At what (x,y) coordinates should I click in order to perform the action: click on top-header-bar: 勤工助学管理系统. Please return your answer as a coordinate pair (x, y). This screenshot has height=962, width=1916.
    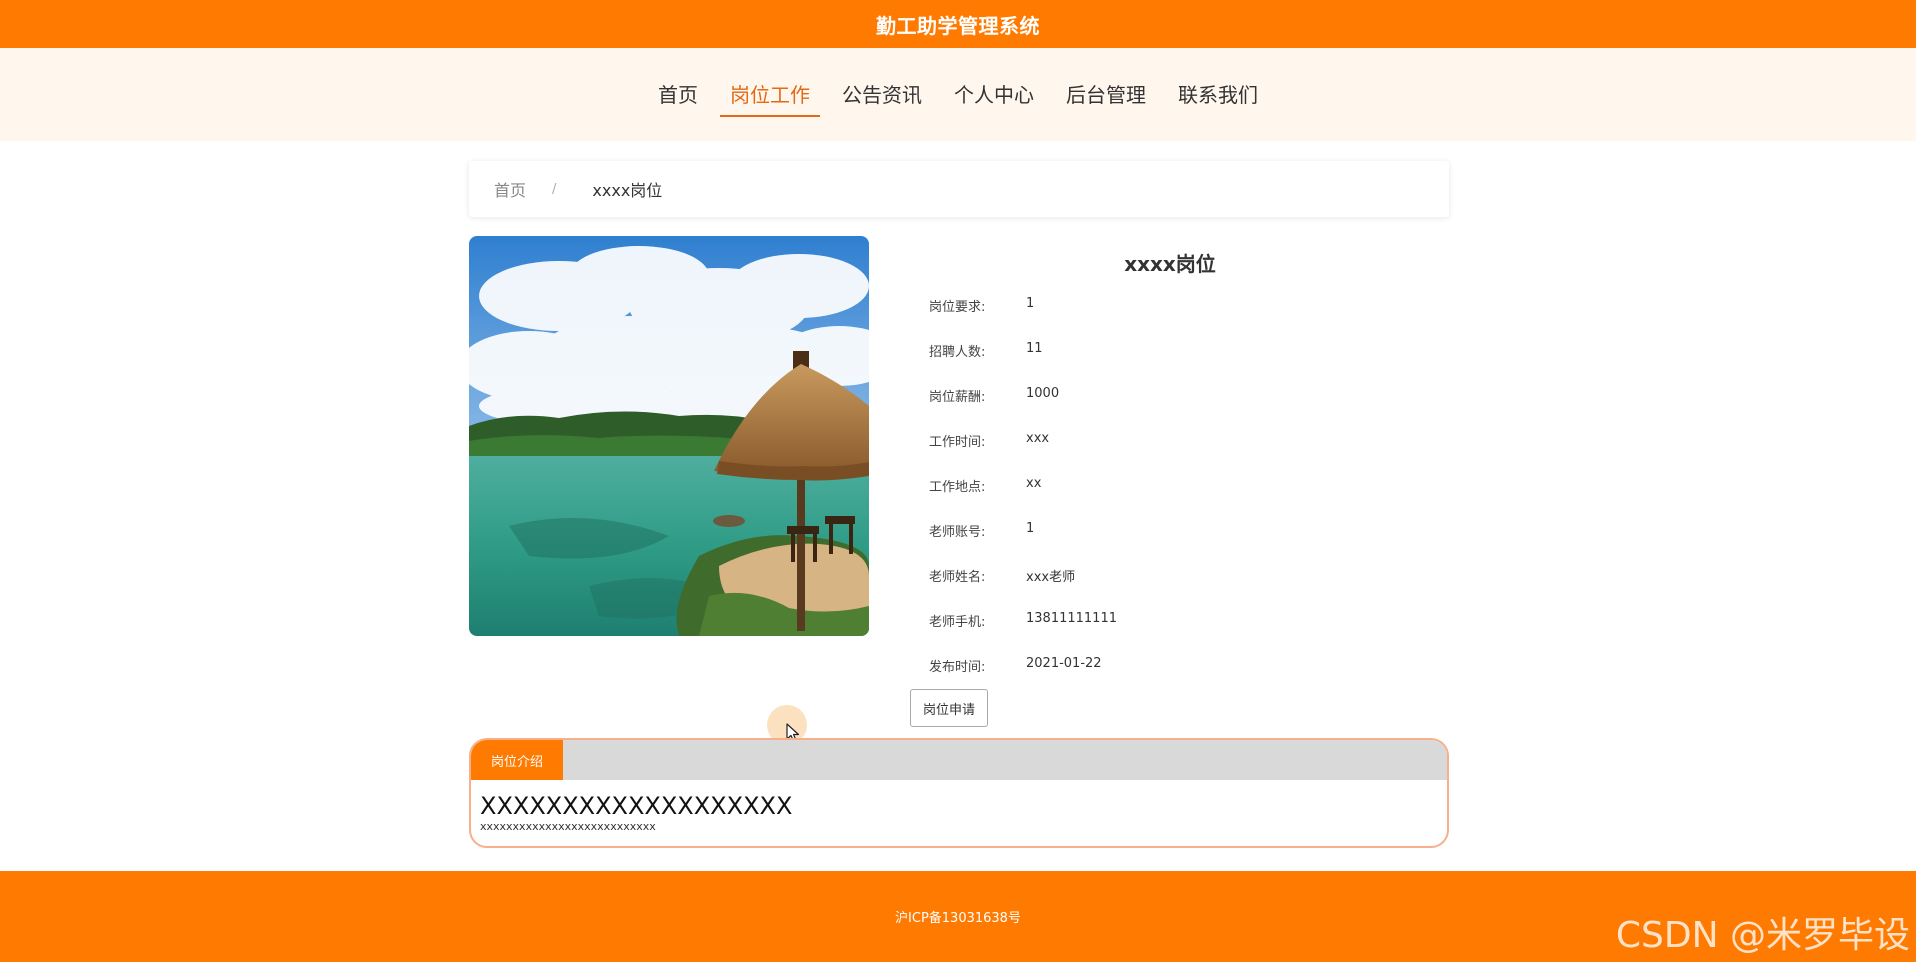
    Looking at the image, I should click on (958, 24).